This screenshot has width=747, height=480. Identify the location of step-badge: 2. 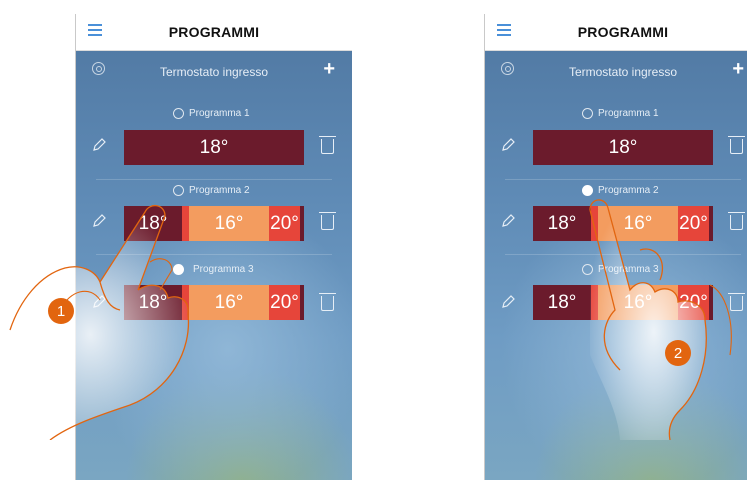
(678, 353).